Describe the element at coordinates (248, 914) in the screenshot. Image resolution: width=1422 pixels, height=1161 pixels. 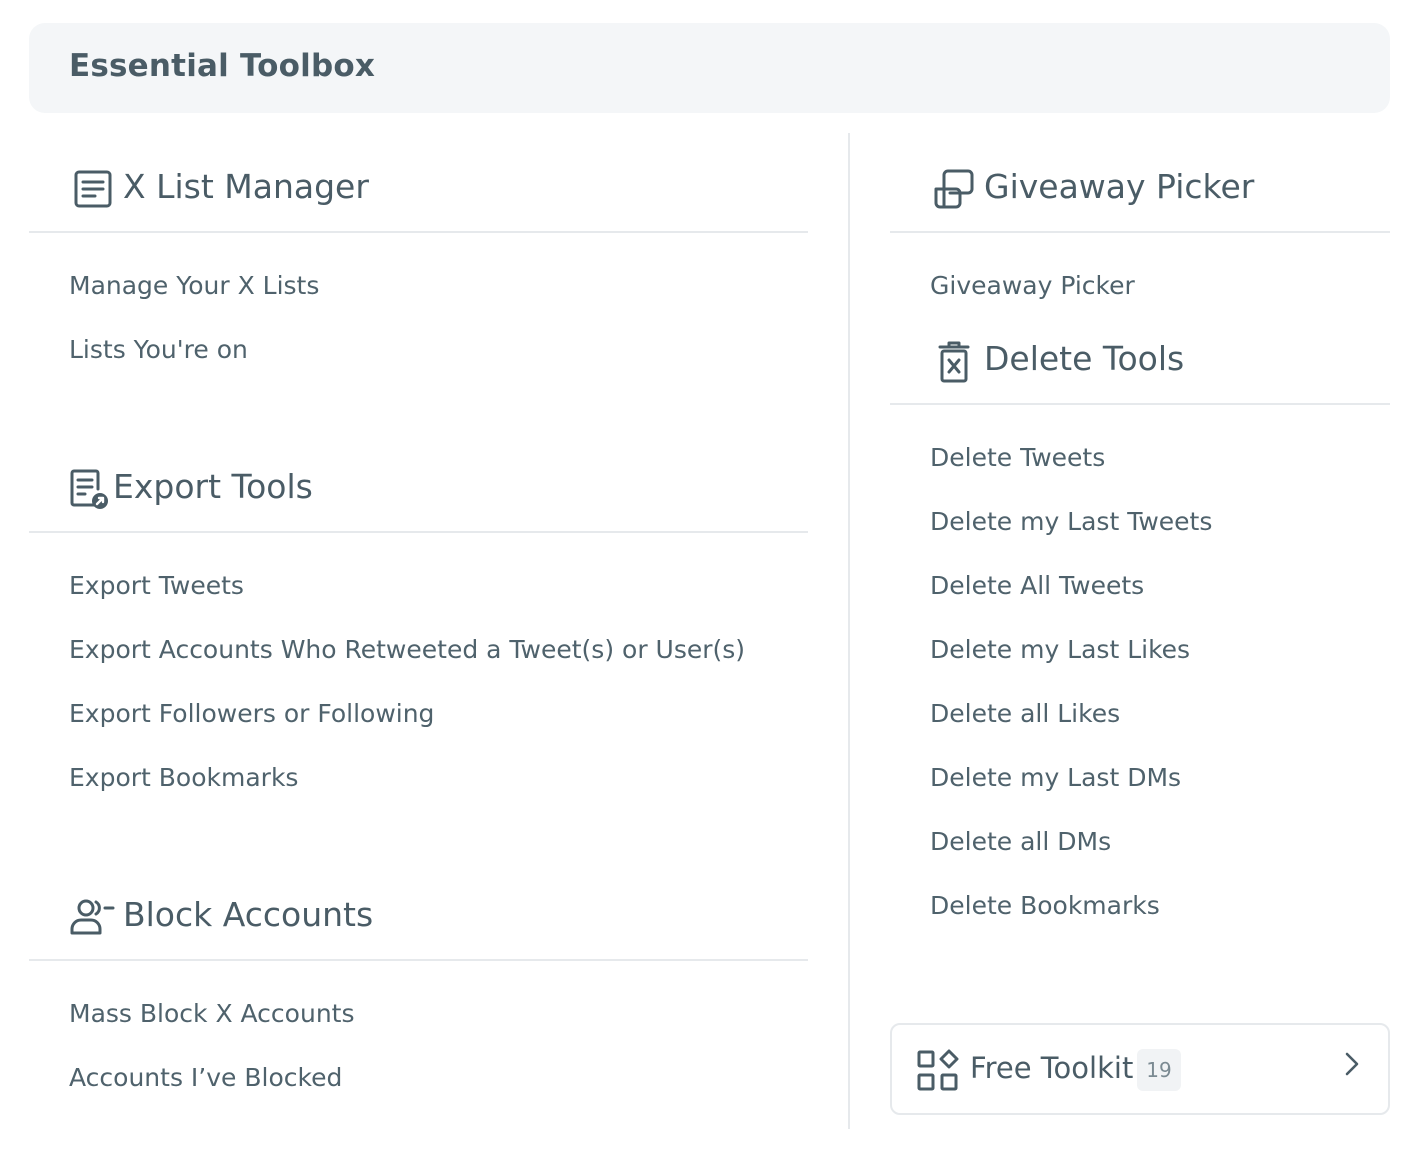
I see `section-title: Block Accounts` at that location.